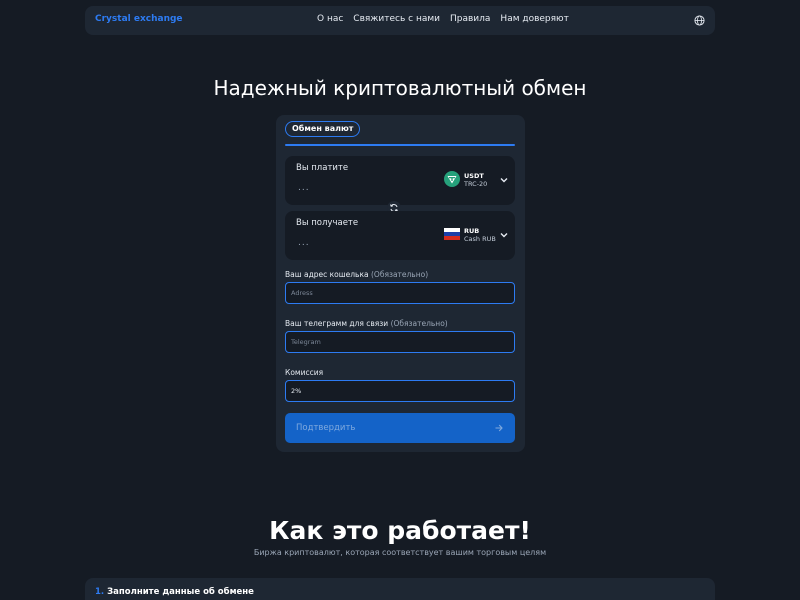 Image resolution: width=800 pixels, height=600 pixels. Describe the element at coordinates (699, 20) in the screenshot. I see `globe-icon` at that location.